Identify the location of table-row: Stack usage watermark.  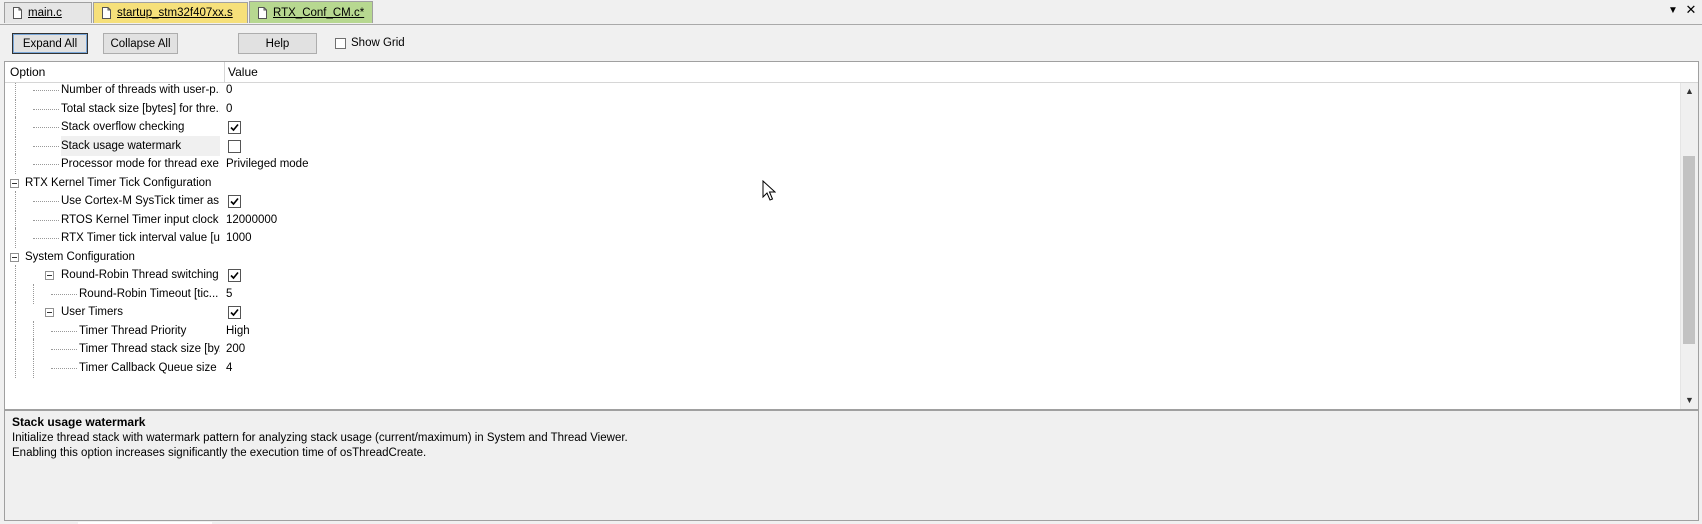
(843, 145).